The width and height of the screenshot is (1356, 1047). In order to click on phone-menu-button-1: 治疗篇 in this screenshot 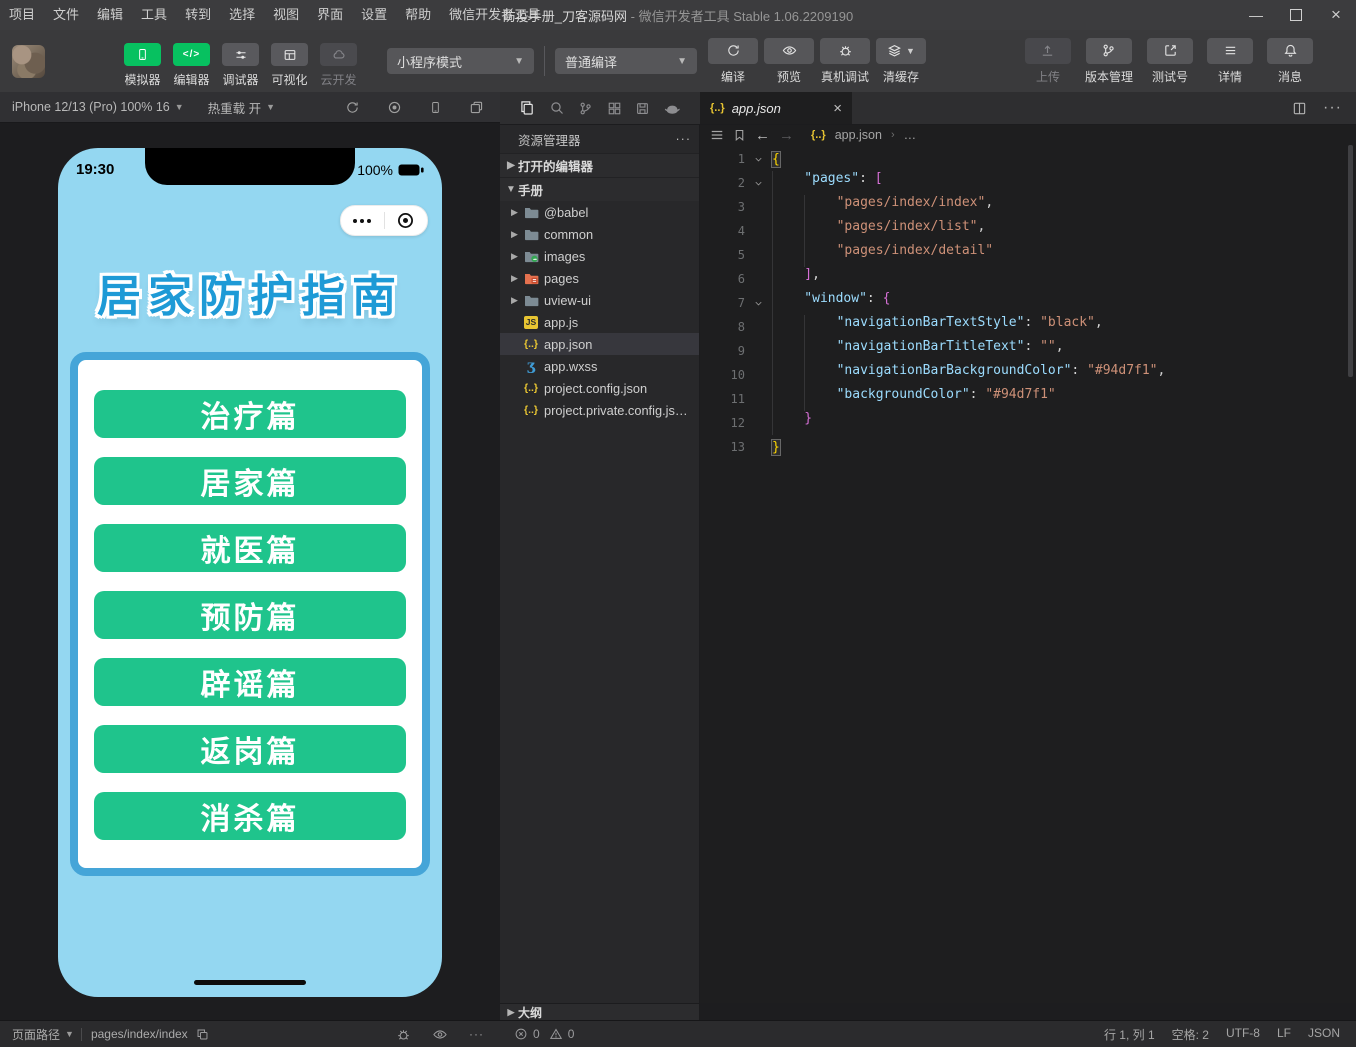, I will do `click(250, 414)`.